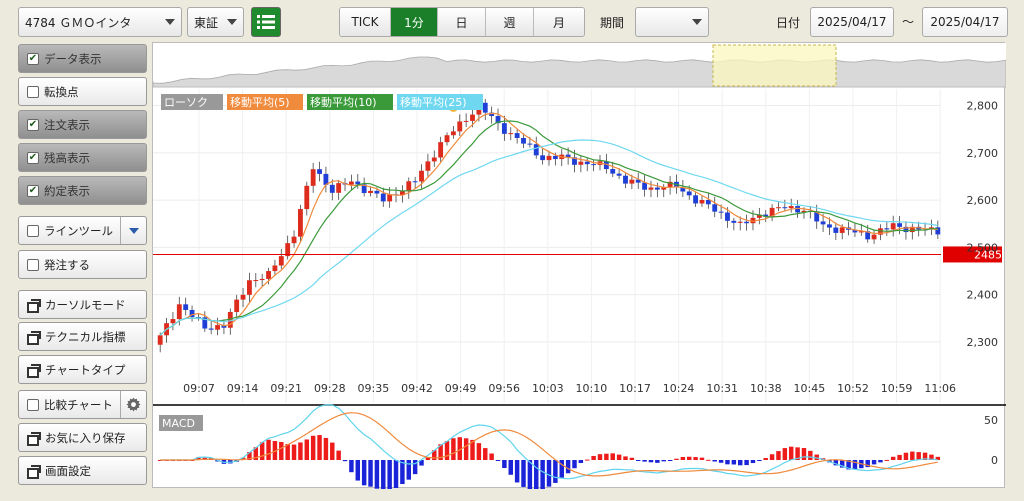 The image size is (1024, 501). Describe the element at coordinates (206, 22) in the screenshot. I see `market-select-value: 東証` at that location.